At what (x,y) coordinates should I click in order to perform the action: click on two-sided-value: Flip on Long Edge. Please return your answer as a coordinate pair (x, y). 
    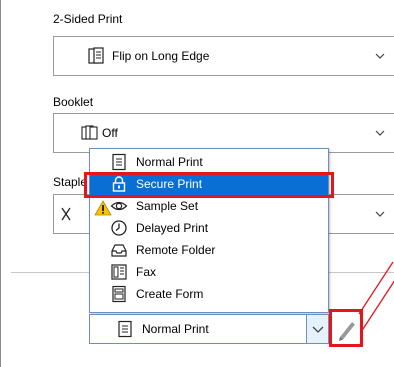
    Looking at the image, I should click on (161, 56).